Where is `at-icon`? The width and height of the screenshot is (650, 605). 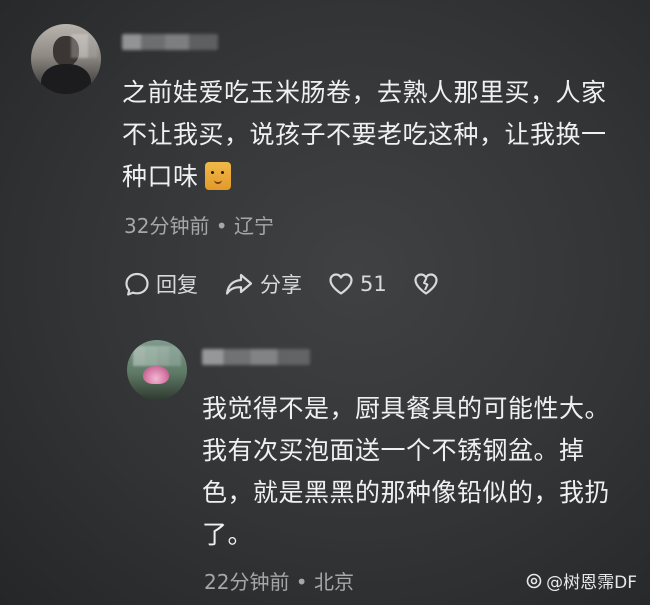
at-icon is located at coordinates (534, 581).